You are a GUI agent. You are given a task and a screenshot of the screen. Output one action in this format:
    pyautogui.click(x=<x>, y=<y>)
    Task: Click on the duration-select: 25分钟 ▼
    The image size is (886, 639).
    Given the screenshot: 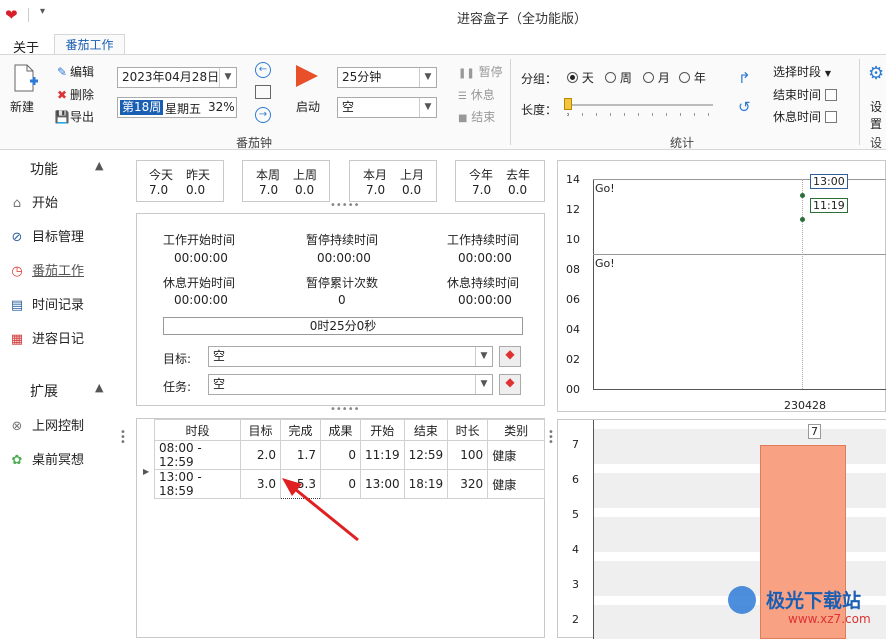 What is the action you would take?
    pyautogui.click(x=387, y=77)
    